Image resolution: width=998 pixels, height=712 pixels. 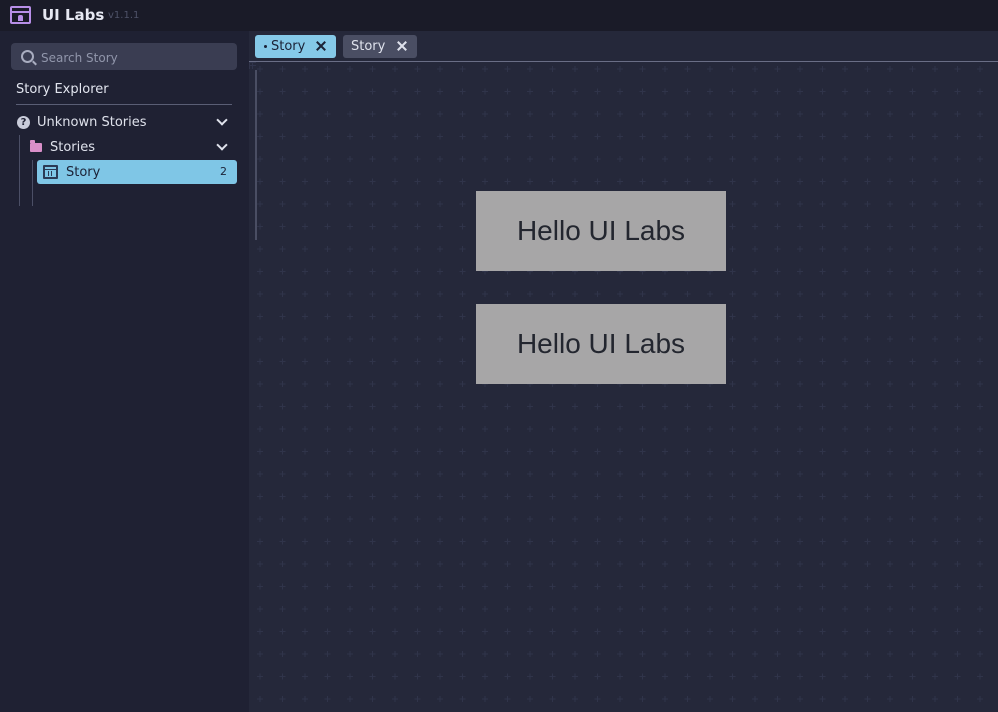 What do you see at coordinates (124, 15) in the screenshot?
I see `app-version: v1.1.1` at bounding box center [124, 15].